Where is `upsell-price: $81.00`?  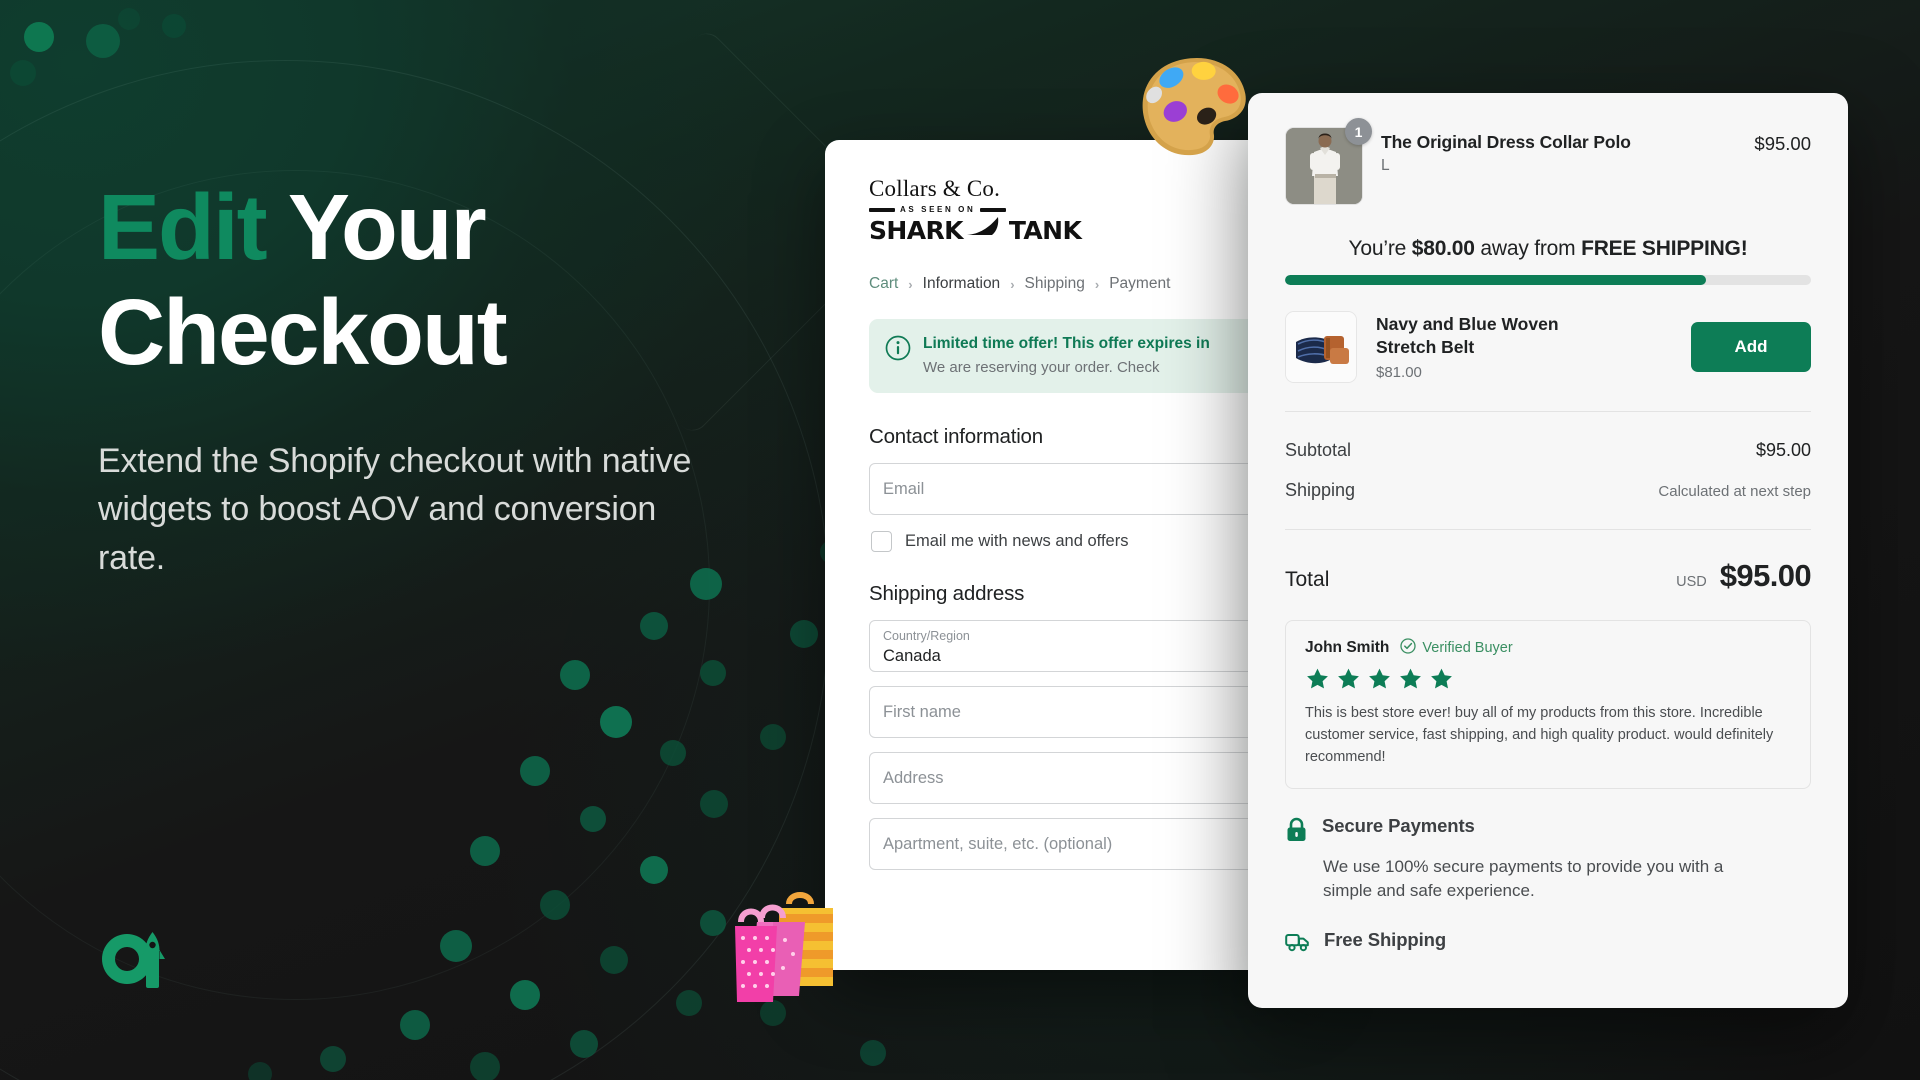 upsell-price: $81.00 is located at coordinates (1399, 373).